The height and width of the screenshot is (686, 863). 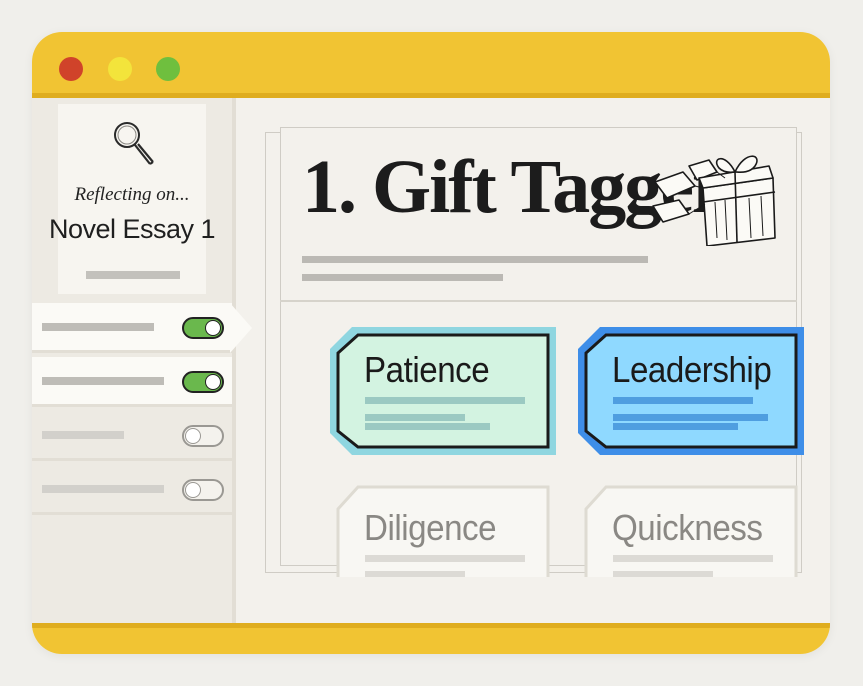 What do you see at coordinates (120, 69) in the screenshot?
I see `minimize-button` at bounding box center [120, 69].